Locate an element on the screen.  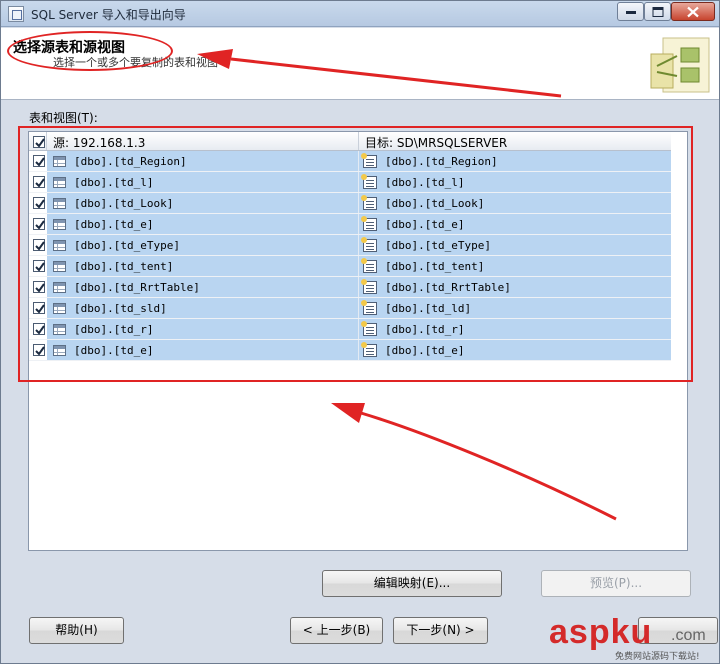
wizard-graphic-icon is located at coordinates (680, 65).